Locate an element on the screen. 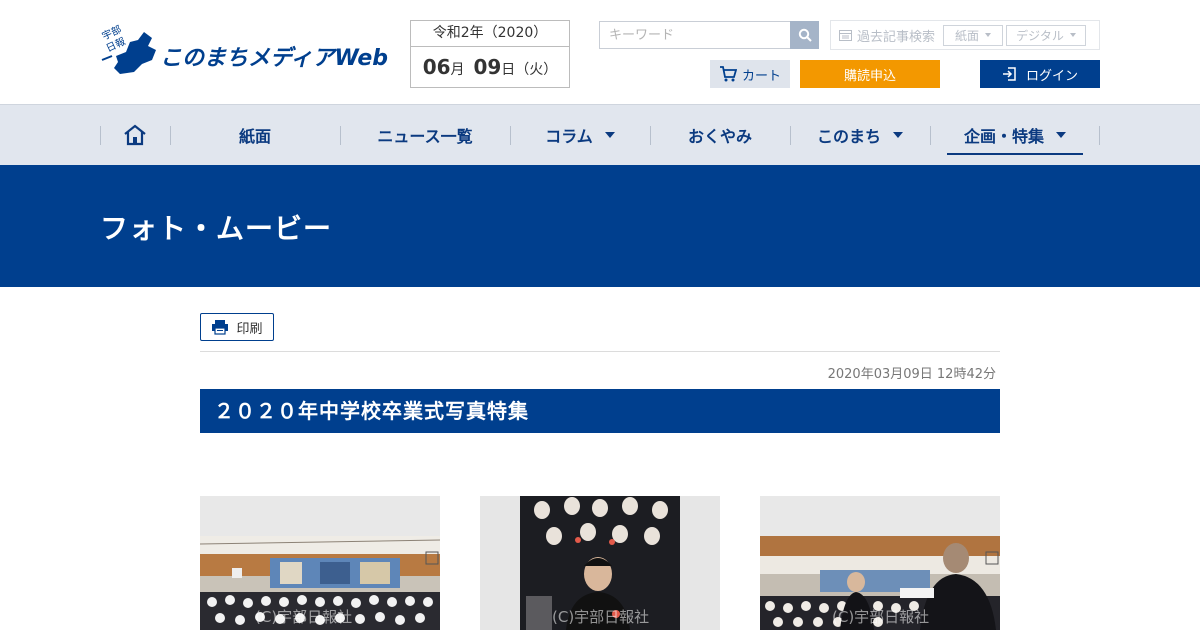 The width and height of the screenshot is (1200, 630). site-logo: 宇部 日報 このまちメディアWeb is located at coordinates (246, 50).